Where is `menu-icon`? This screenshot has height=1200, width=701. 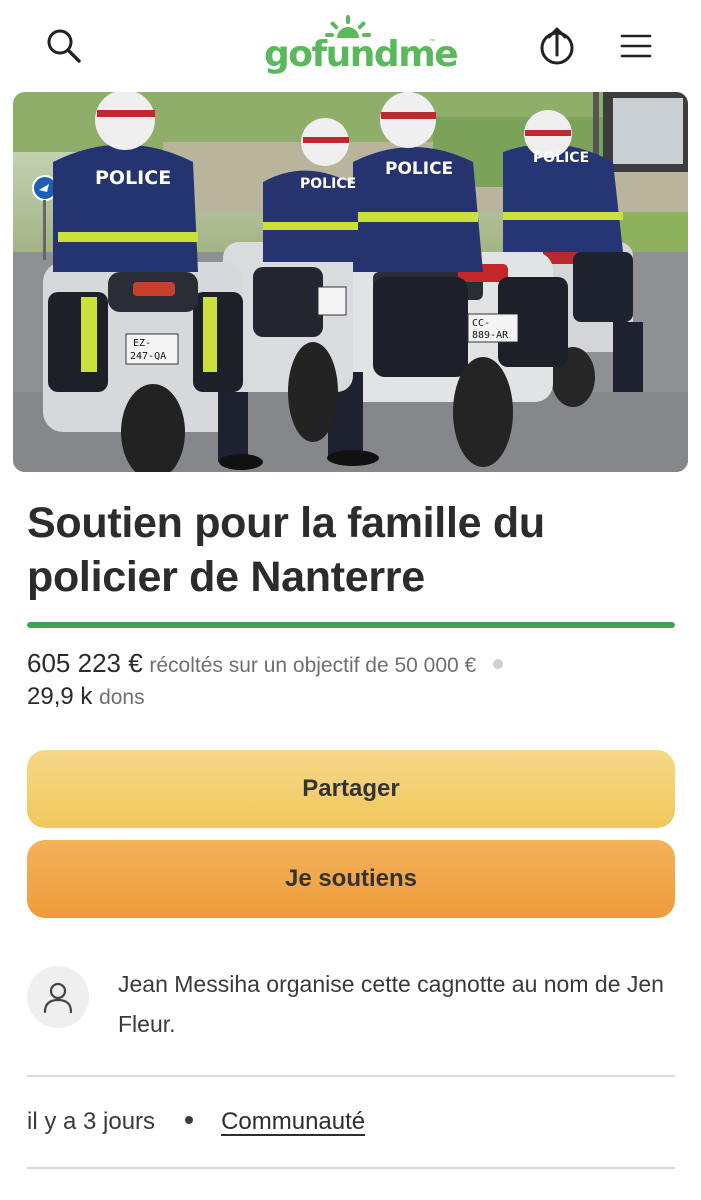
menu-icon is located at coordinates (636, 46).